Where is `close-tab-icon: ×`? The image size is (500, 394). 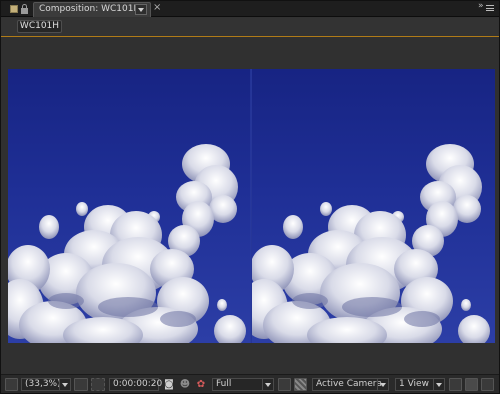 close-tab-icon: × is located at coordinates (157, 7).